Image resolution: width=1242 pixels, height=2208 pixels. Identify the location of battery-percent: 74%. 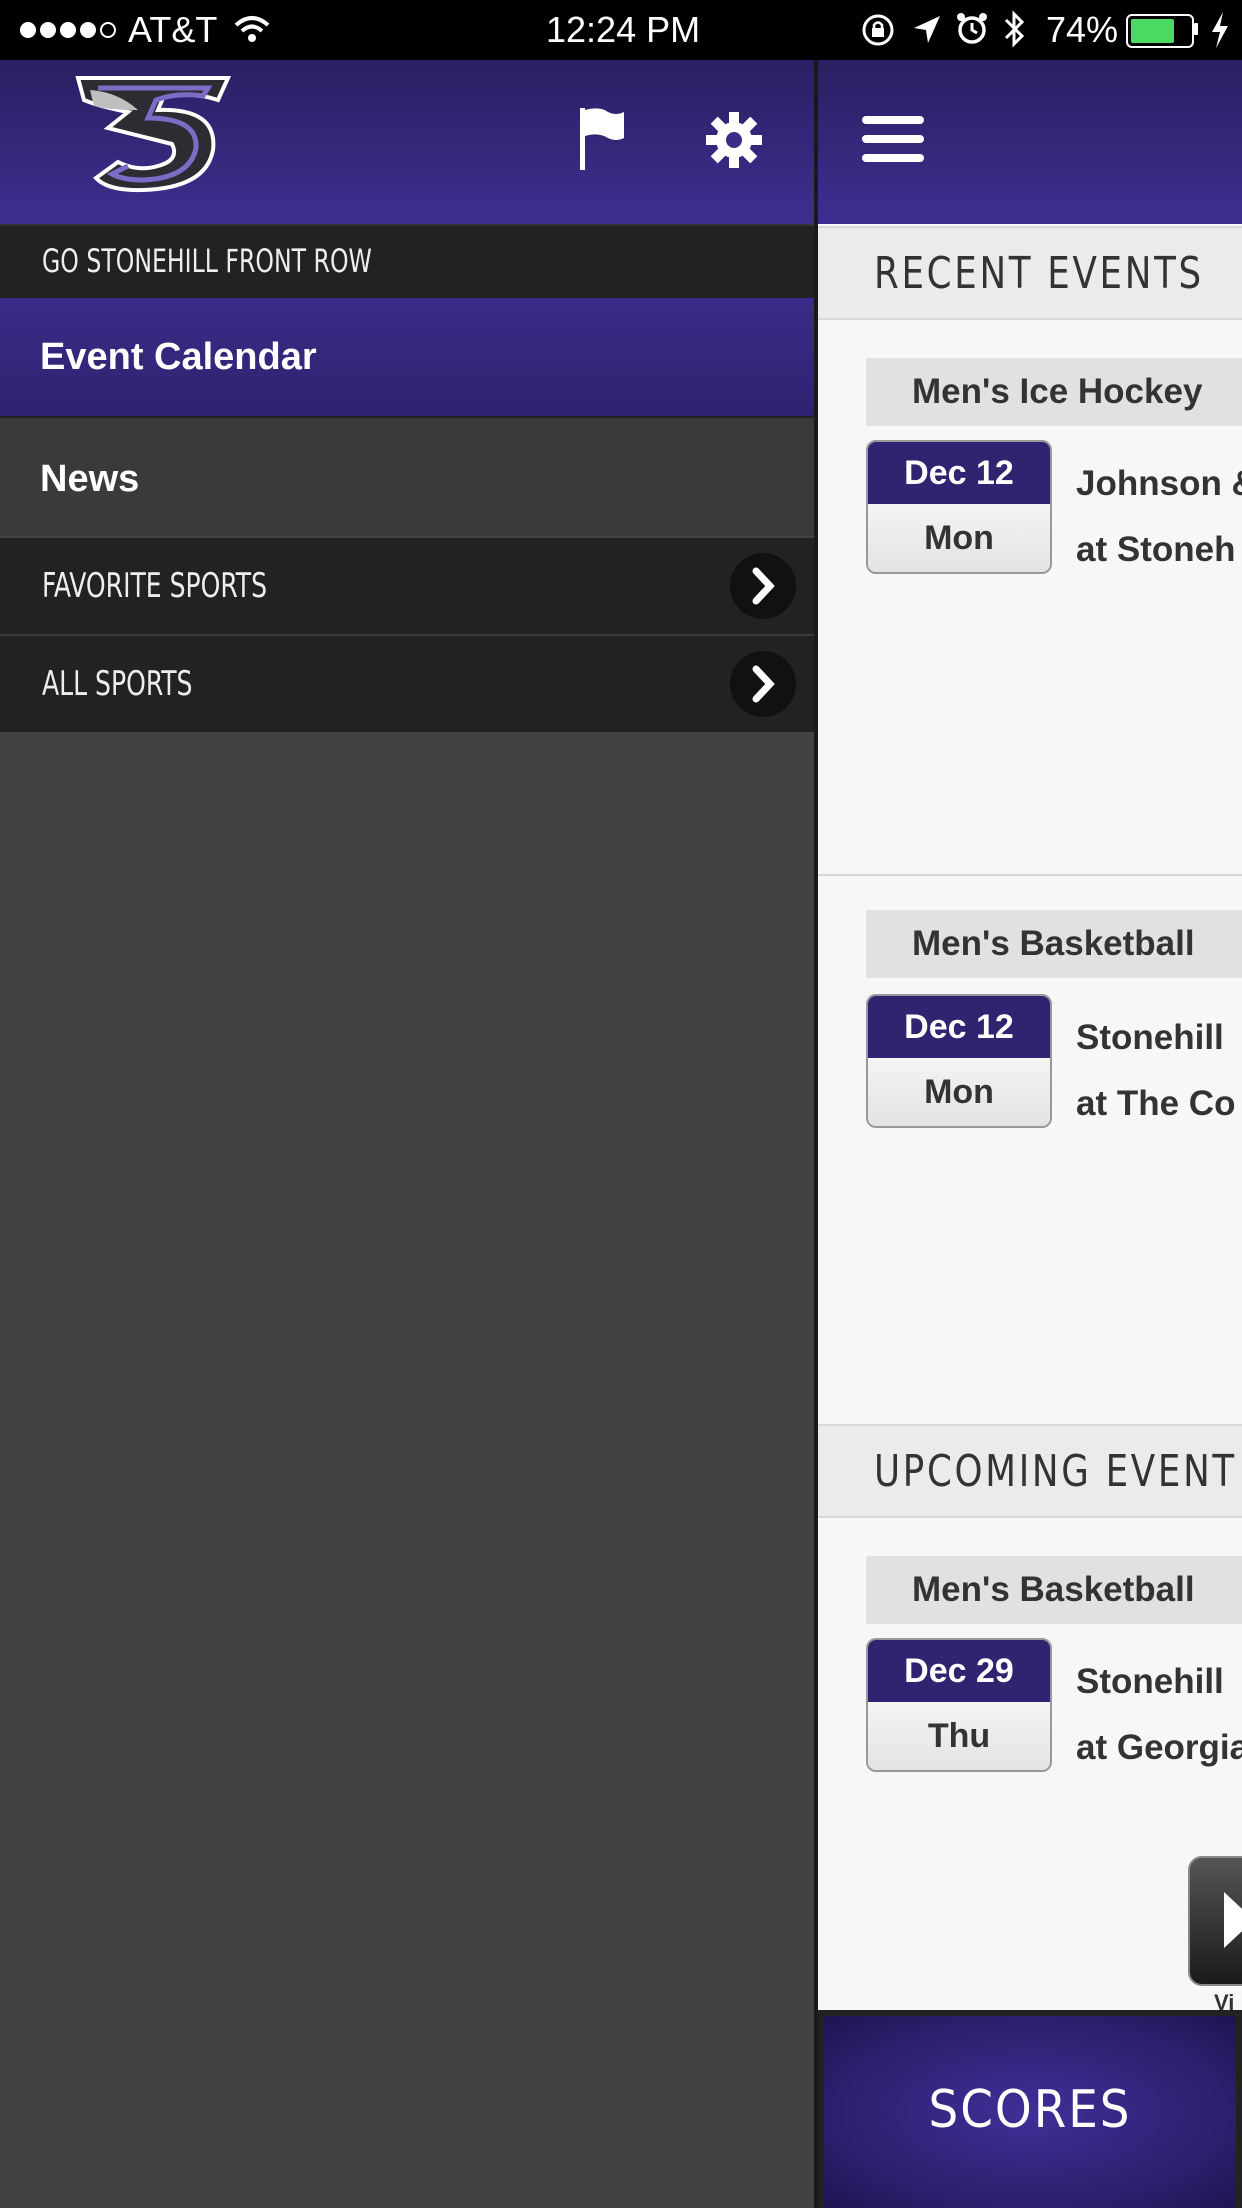
(1082, 29).